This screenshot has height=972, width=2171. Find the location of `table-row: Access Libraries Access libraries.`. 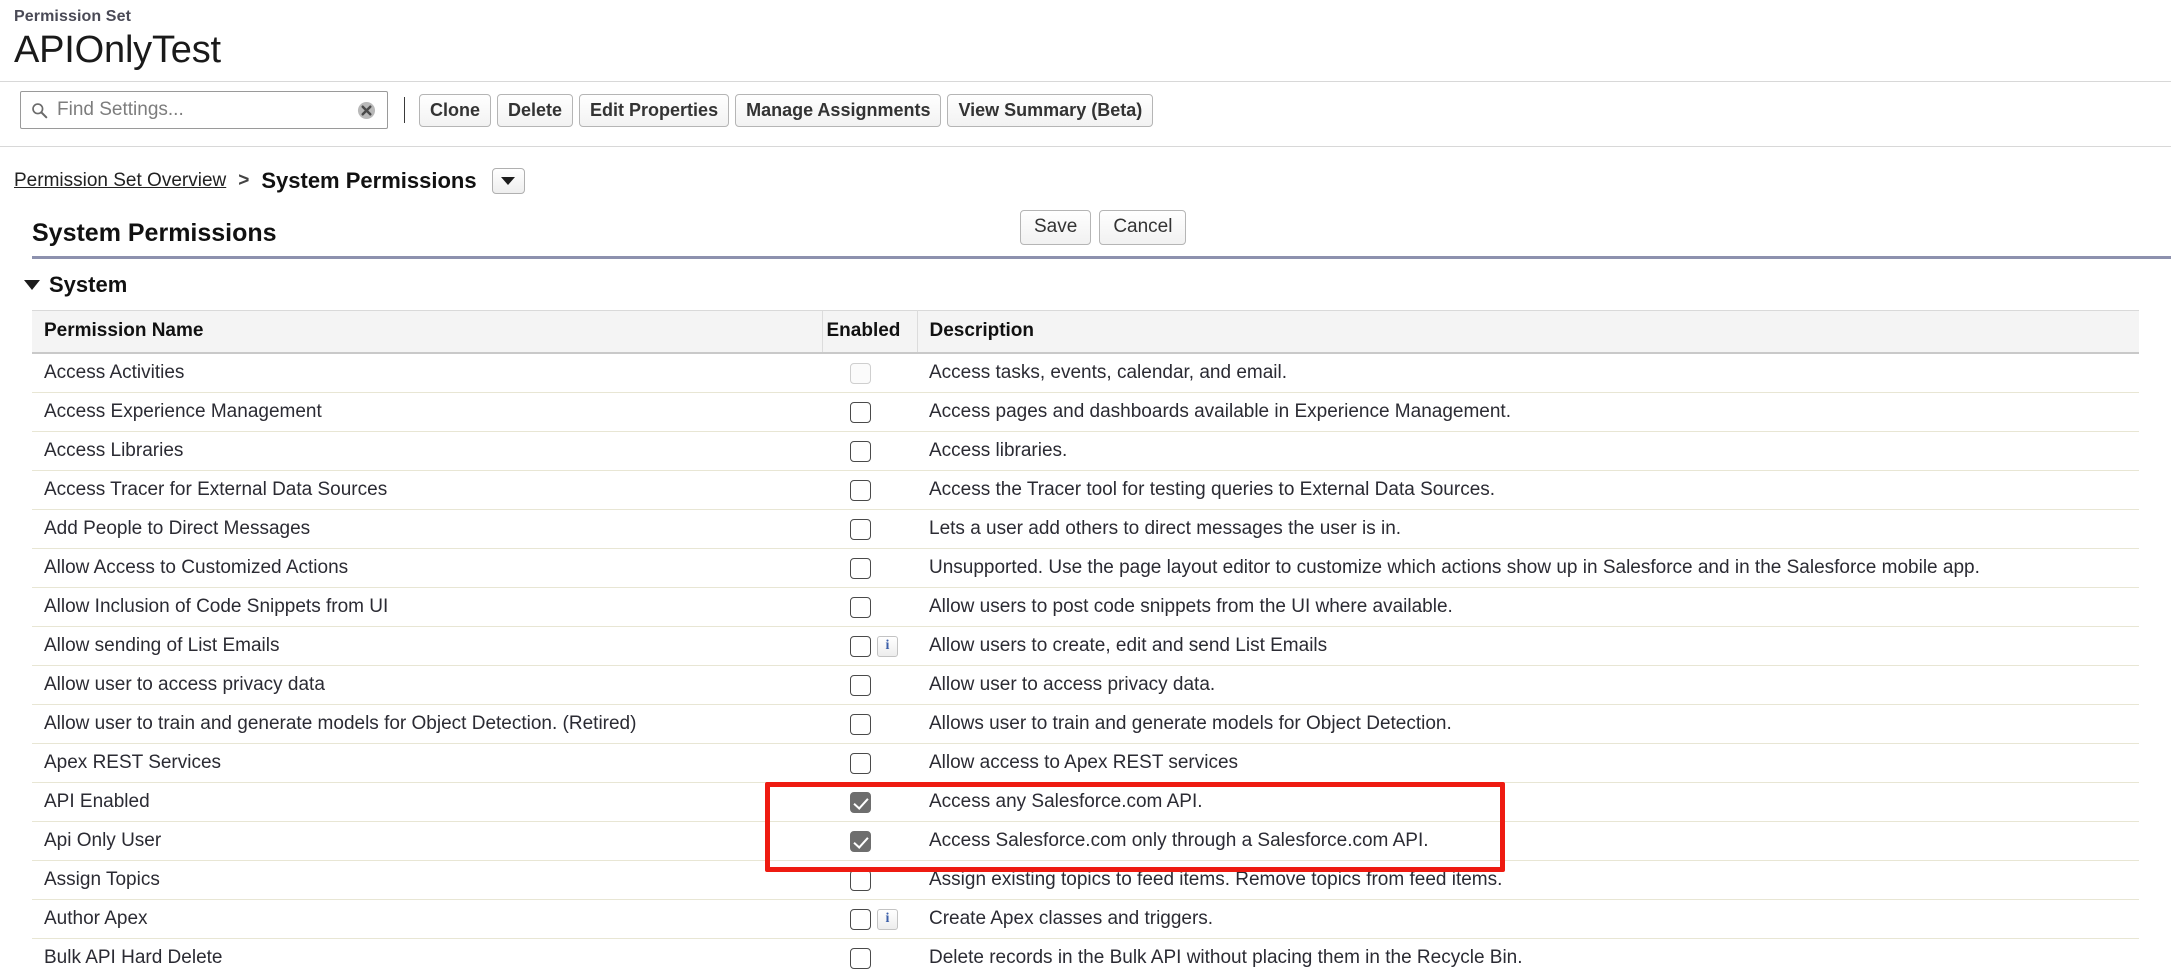

table-row: Access Libraries Access libraries. is located at coordinates (1085, 451).